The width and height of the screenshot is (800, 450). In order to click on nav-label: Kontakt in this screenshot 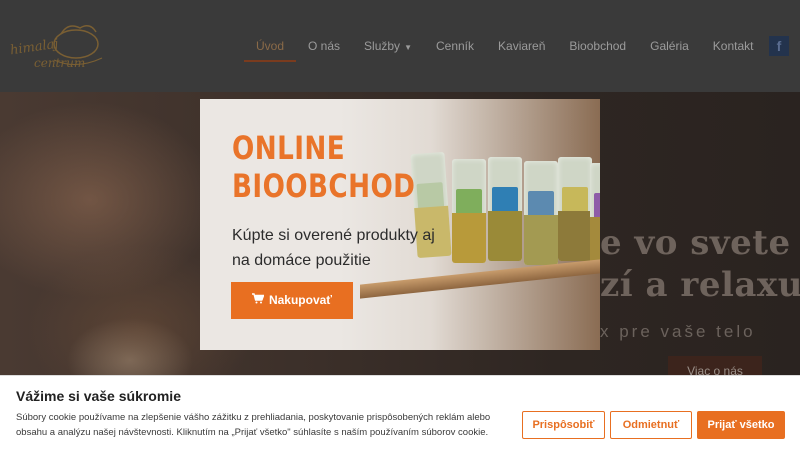, I will do `click(733, 46)`.